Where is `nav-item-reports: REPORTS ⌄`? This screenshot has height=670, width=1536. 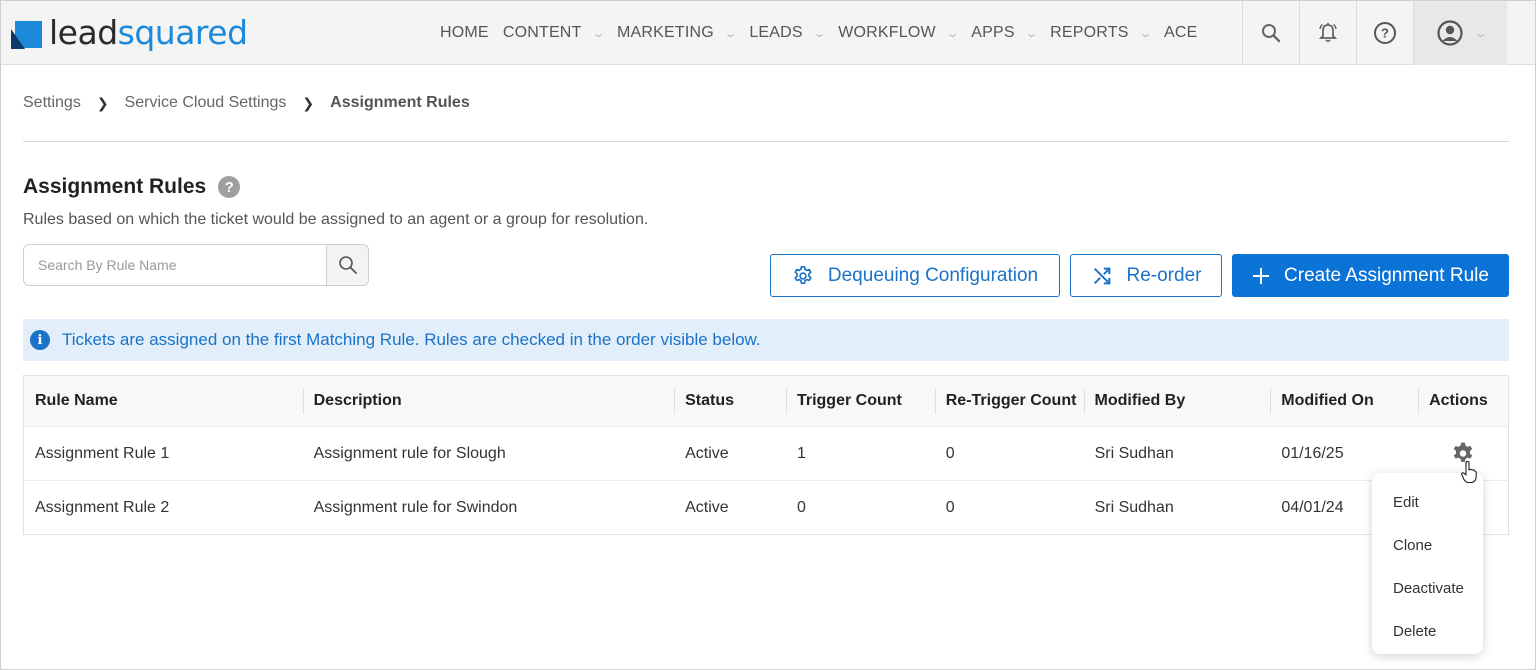
nav-item-reports: REPORTS ⌄ is located at coordinates (1100, 33).